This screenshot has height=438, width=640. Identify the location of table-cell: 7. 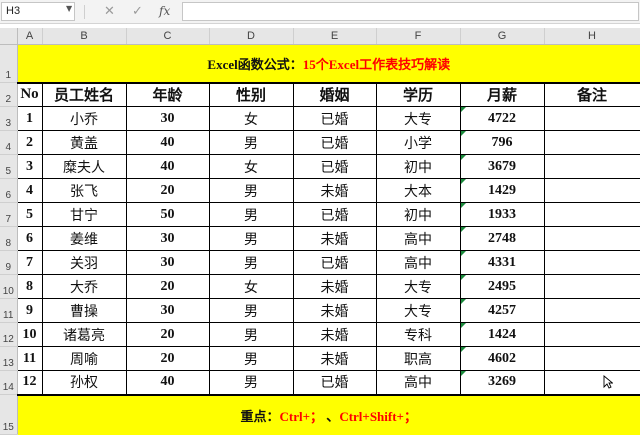
(29, 262).